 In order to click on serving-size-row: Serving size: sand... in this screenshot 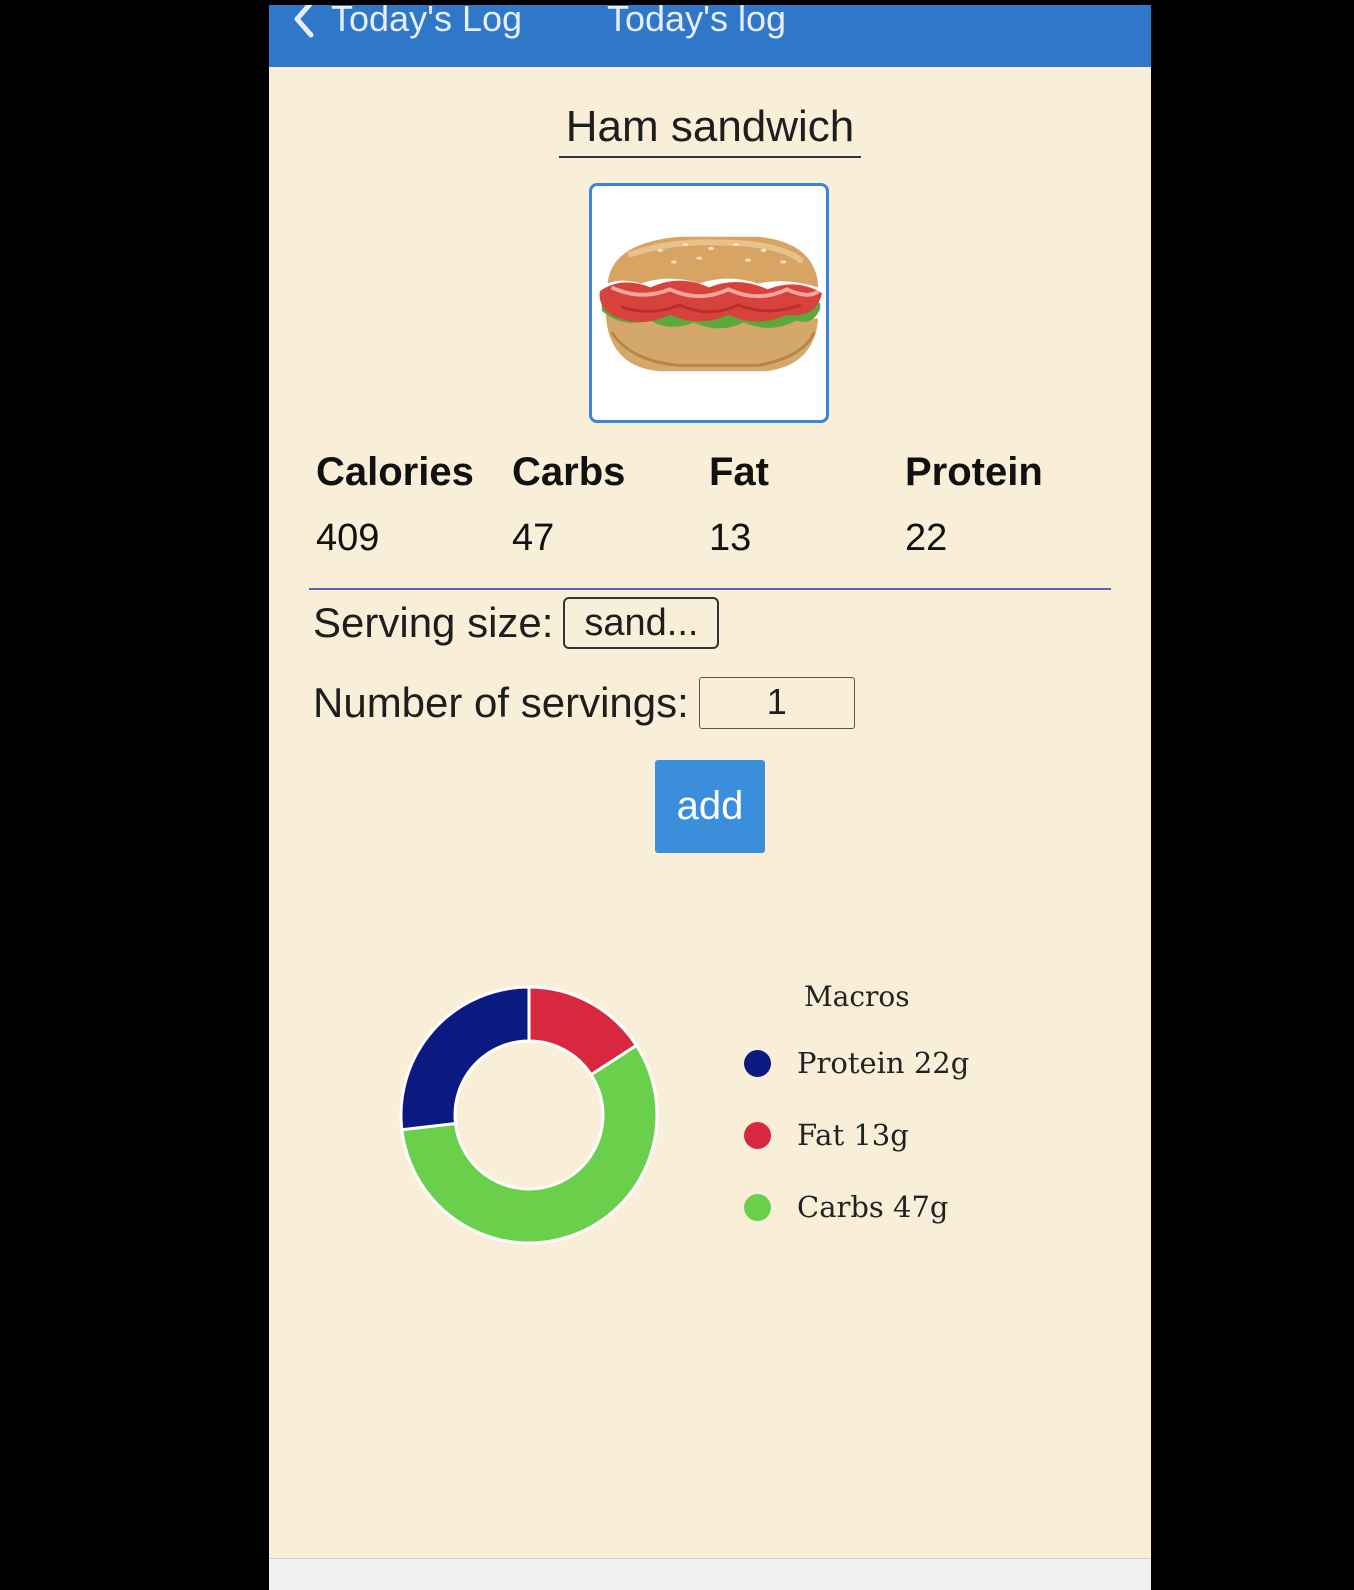, I will do `click(516, 623)`.